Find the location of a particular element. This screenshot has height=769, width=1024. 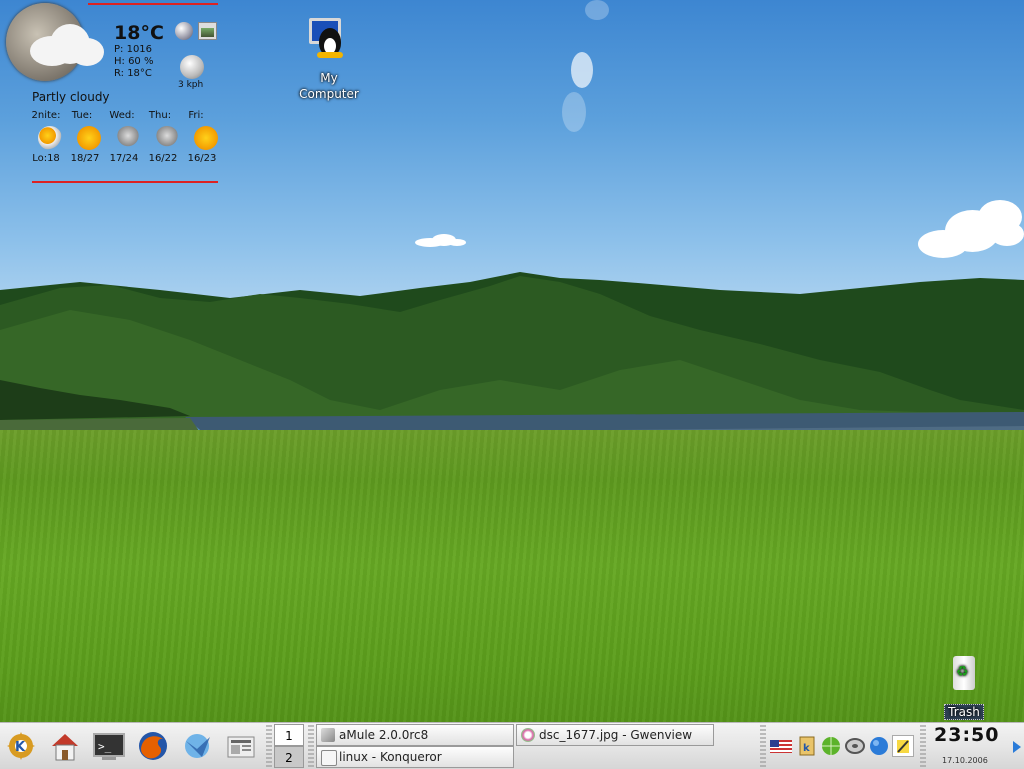

task-konqueror: linux - Konqueror is located at coordinates (415, 757).